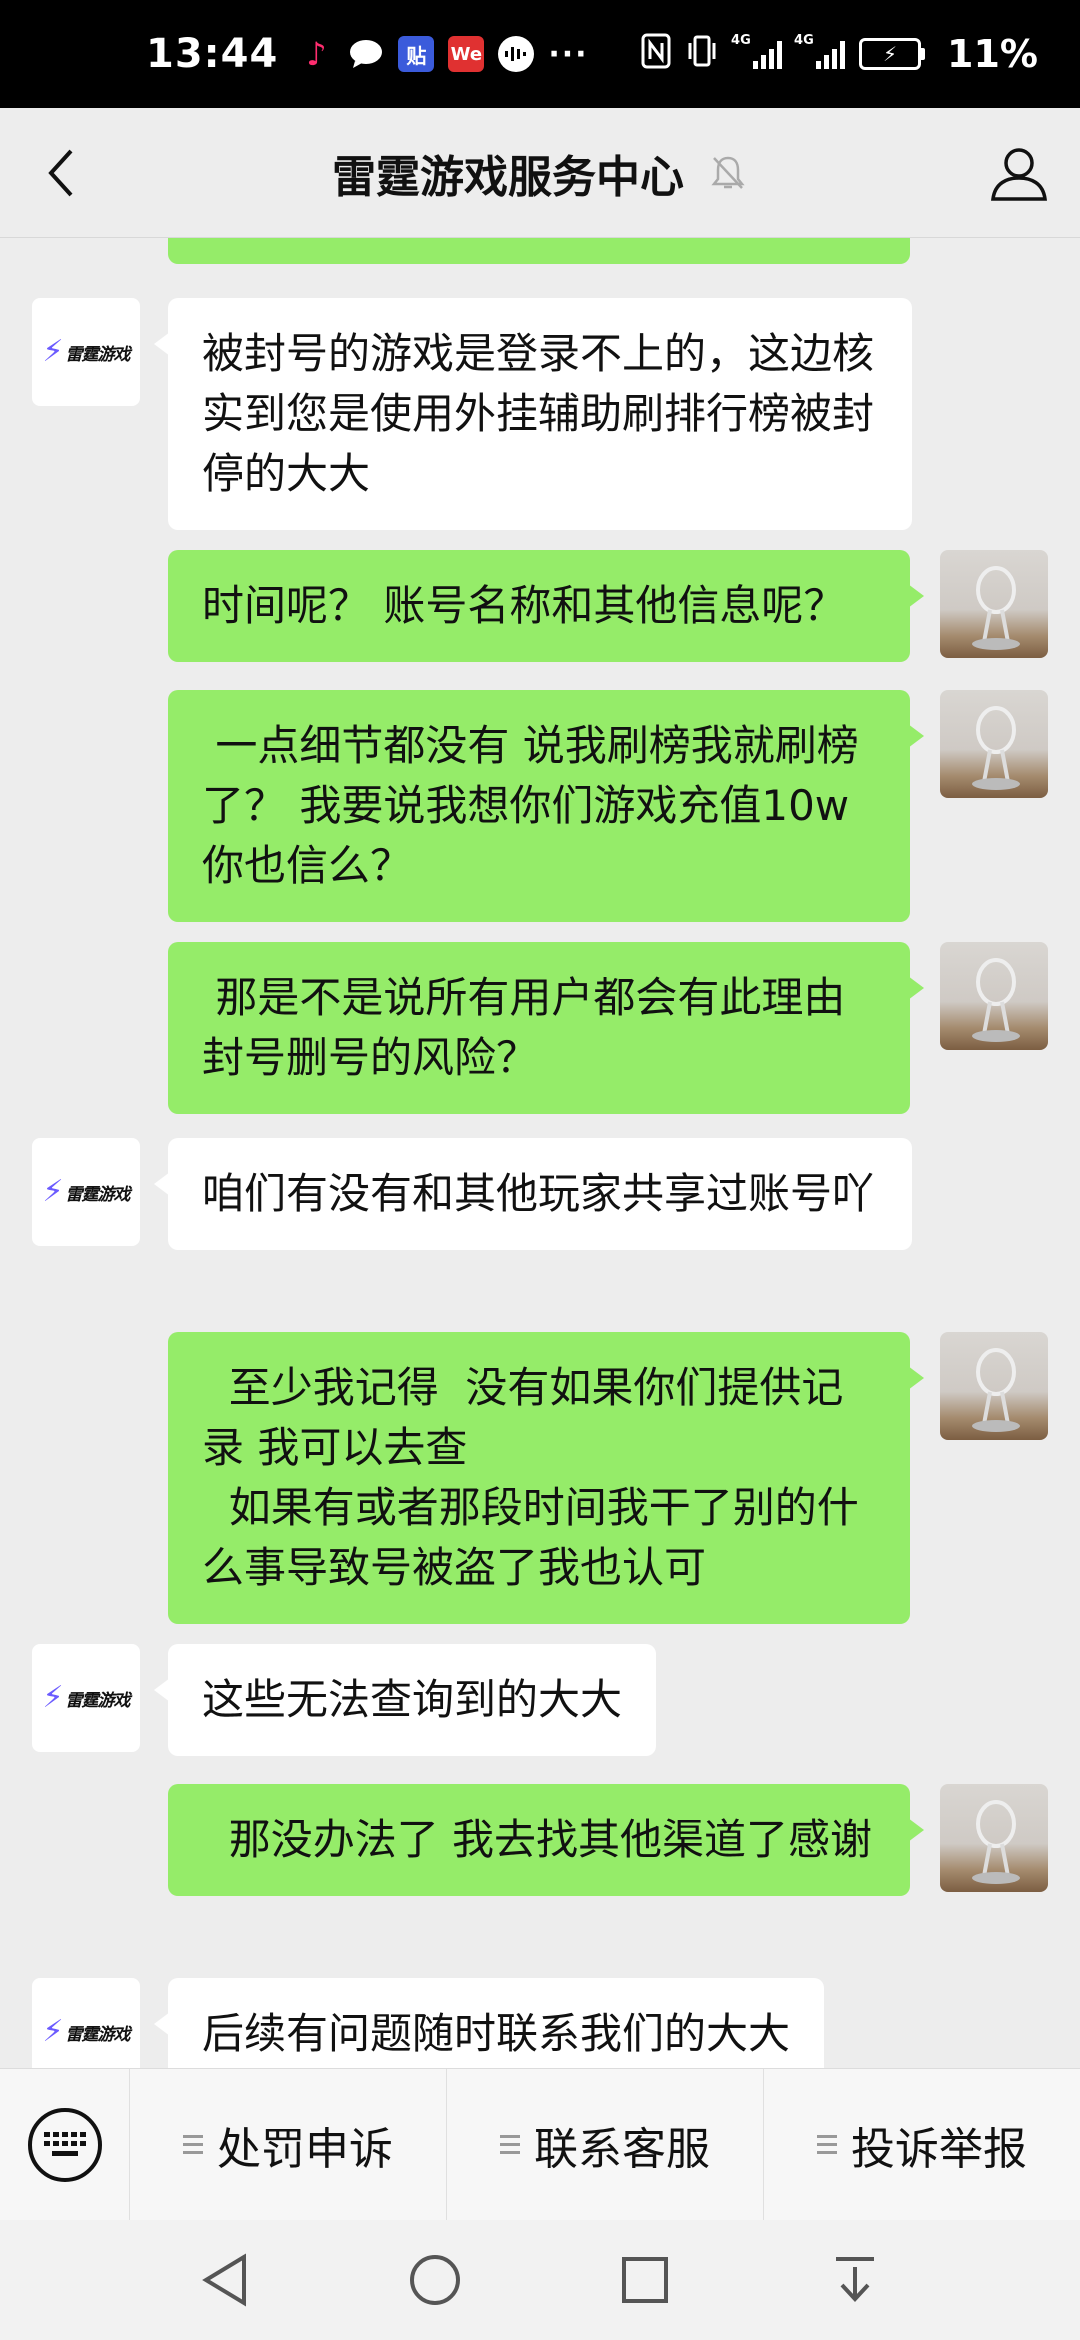  I want to click on status-left: 13:44 ♪ 贴 We ···, so click(367, 54).